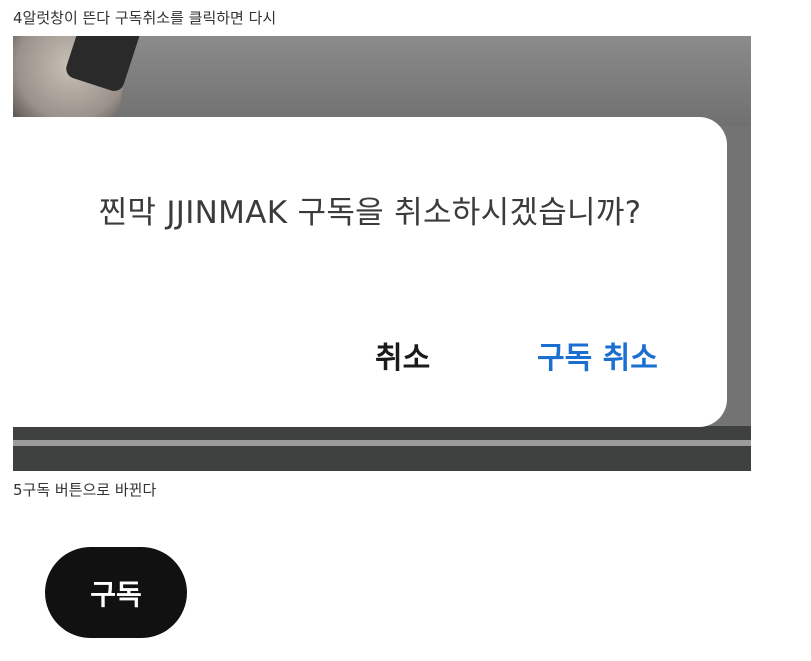  Describe the element at coordinates (597, 359) in the screenshot. I see `unsubscribe-confirm-button: 구독 취소` at that location.